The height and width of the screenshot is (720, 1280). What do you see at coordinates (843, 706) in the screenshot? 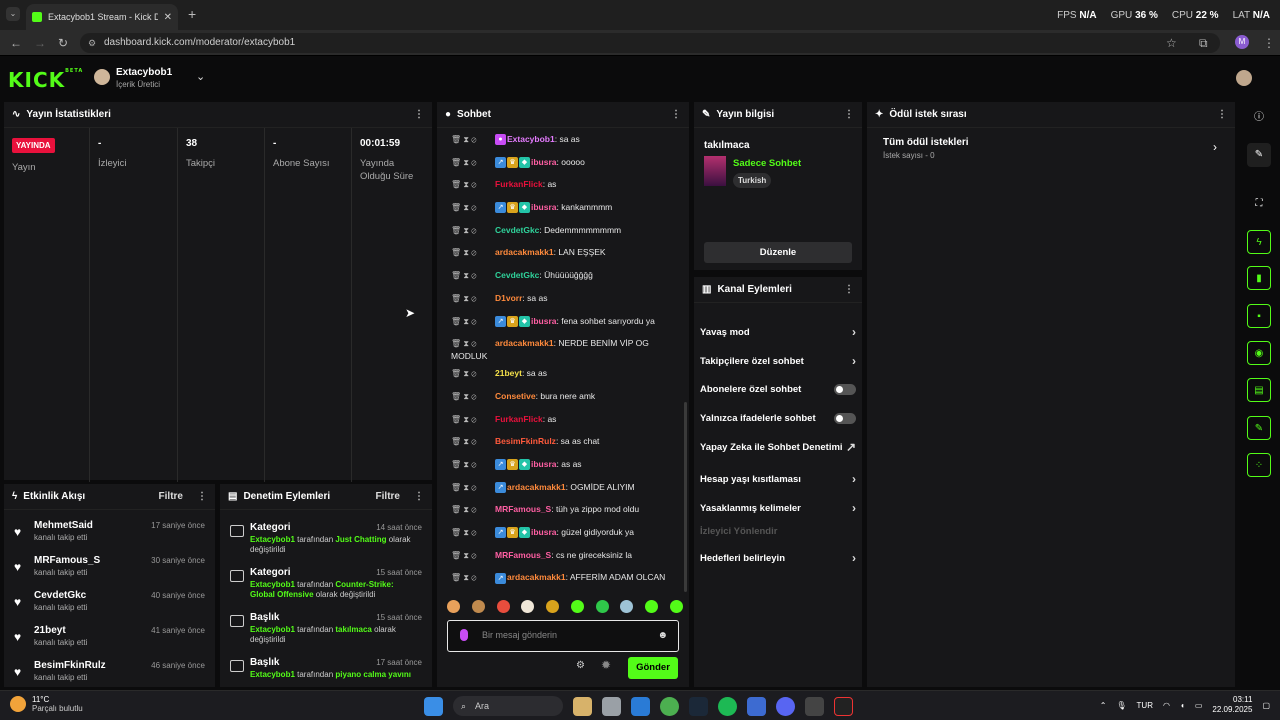
I see `game-icon` at bounding box center [843, 706].